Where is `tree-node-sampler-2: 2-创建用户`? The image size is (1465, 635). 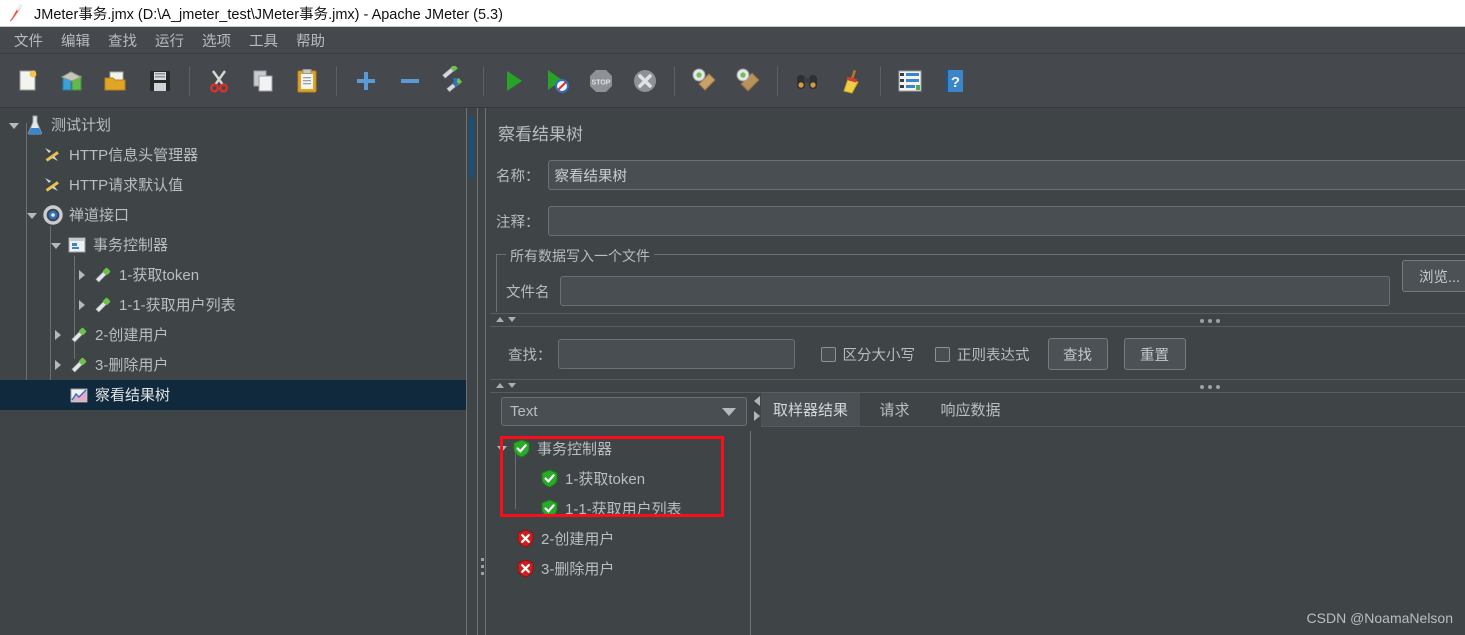
tree-node-sampler-2: 2-创建用户 is located at coordinates (238, 335).